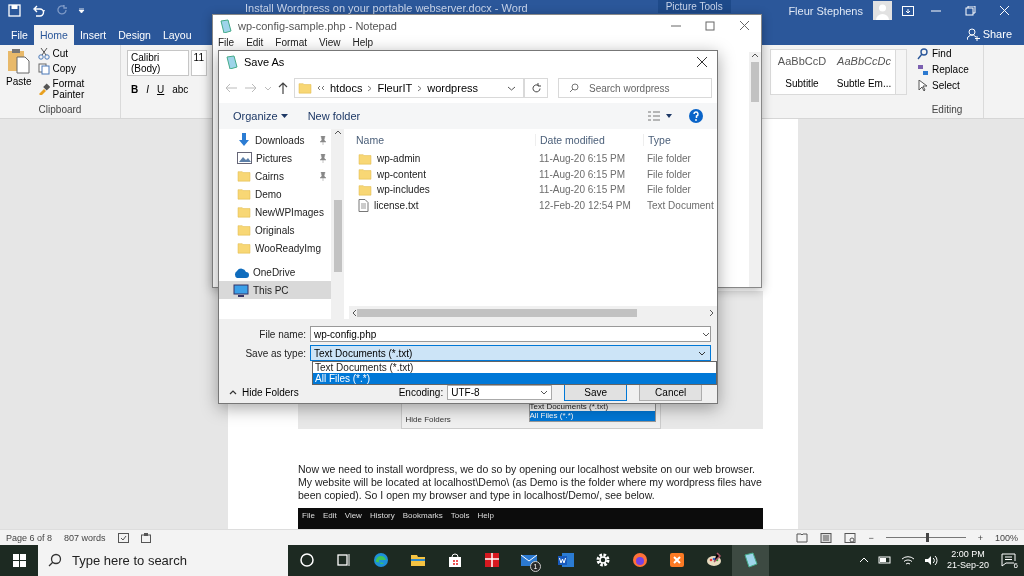 Image resolution: width=1024 pixels, height=576 pixels. I want to click on web-layout-icon, so click(850, 537).